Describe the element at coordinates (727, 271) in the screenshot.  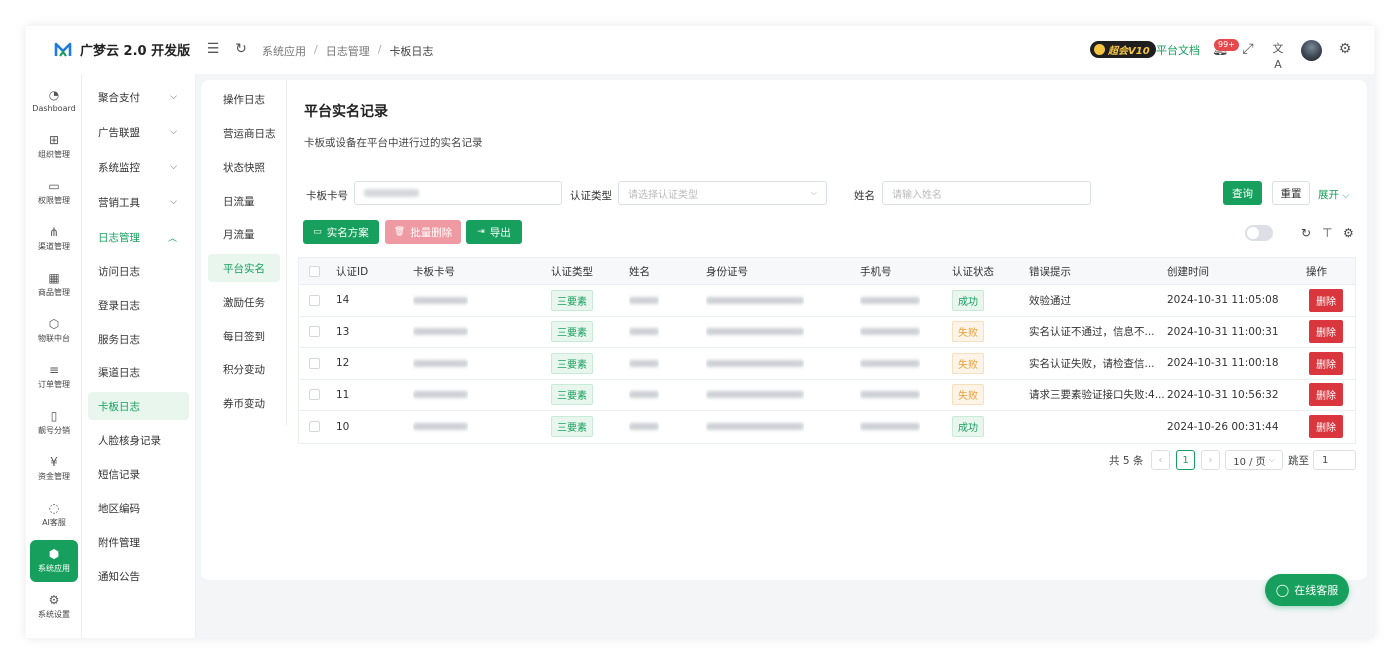
I see `column-header: 身份证号` at that location.